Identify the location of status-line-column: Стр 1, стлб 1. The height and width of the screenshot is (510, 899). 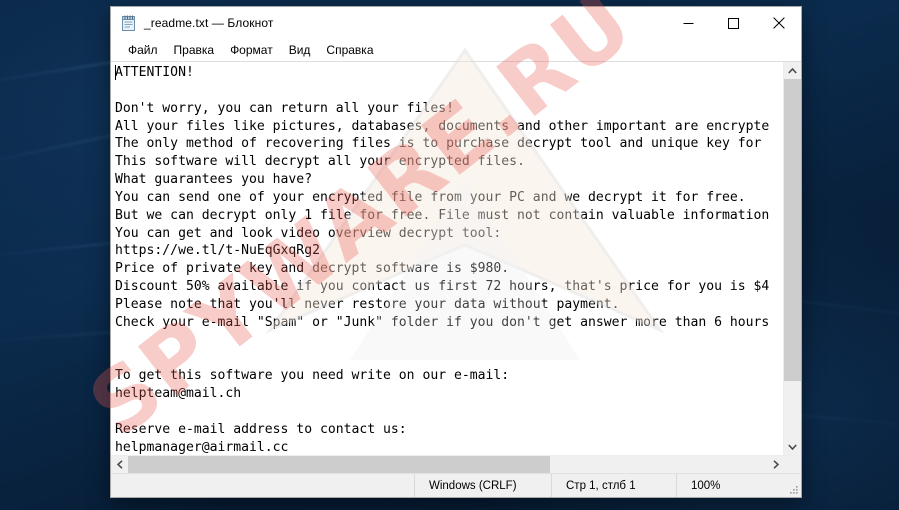
(613, 485).